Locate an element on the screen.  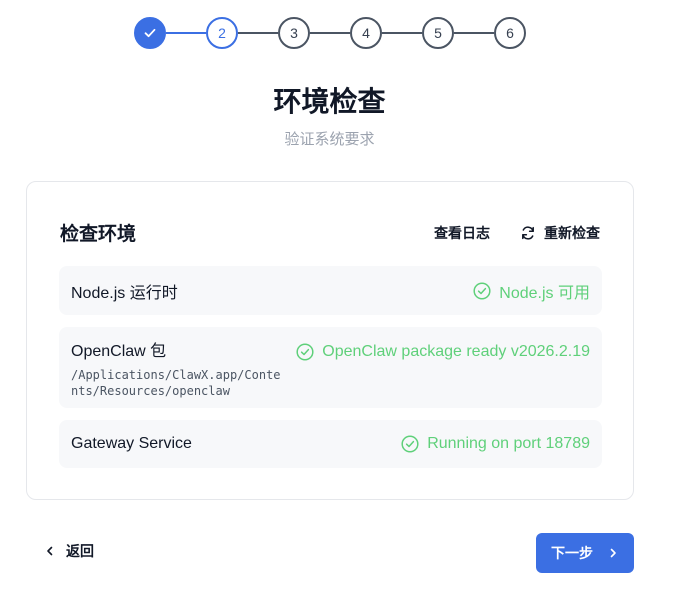
chevron-right-icon is located at coordinates (613, 553).